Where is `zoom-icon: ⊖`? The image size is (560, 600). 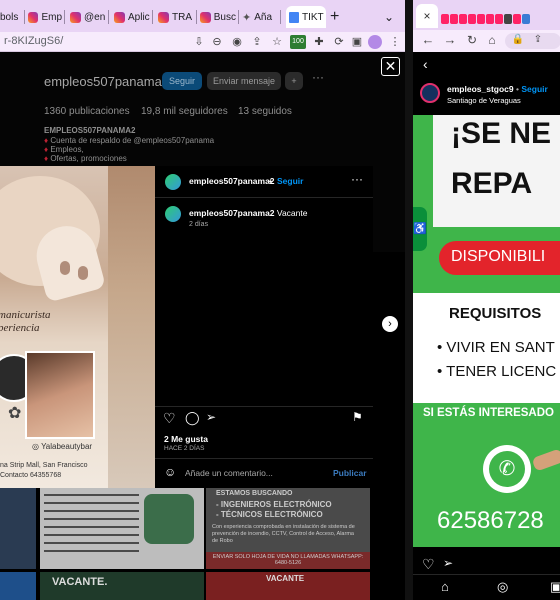 zoom-icon: ⊖ is located at coordinates (217, 42).